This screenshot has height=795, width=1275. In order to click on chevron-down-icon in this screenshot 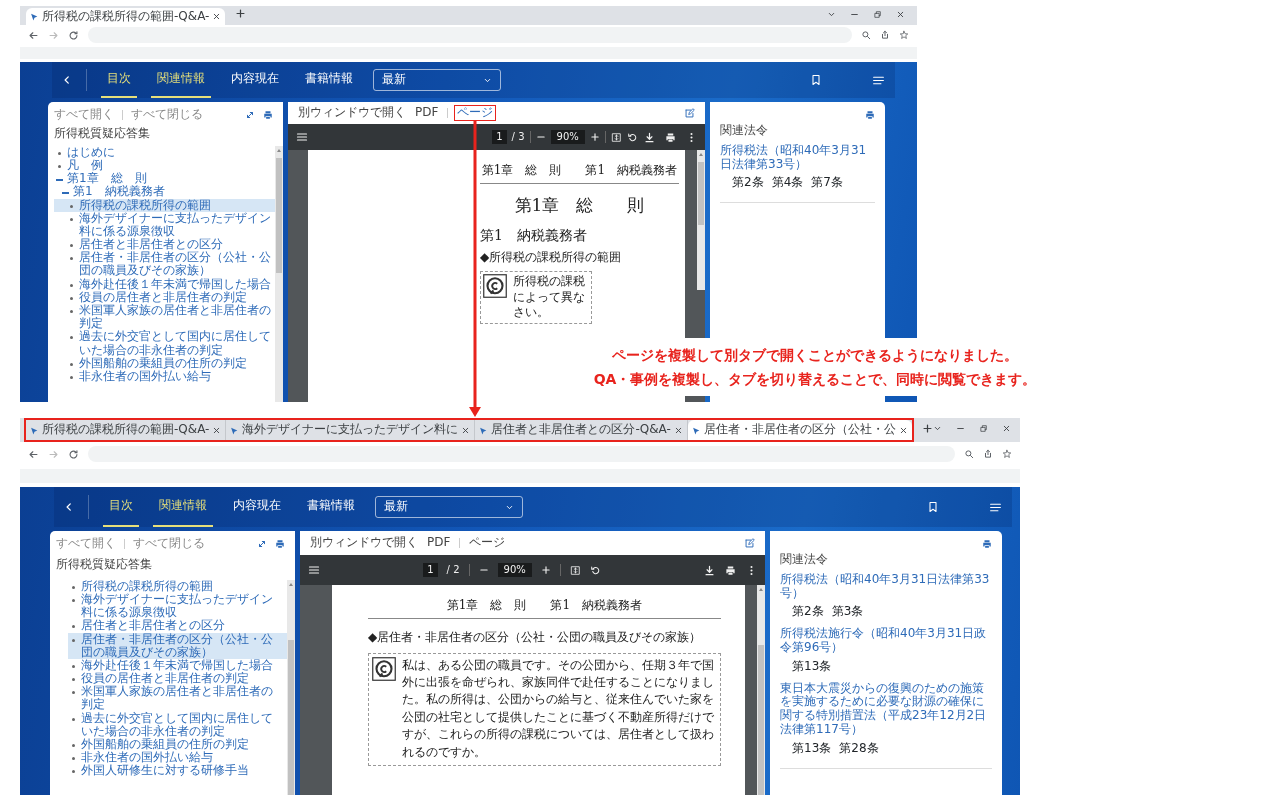, I will do `click(937, 428)`.